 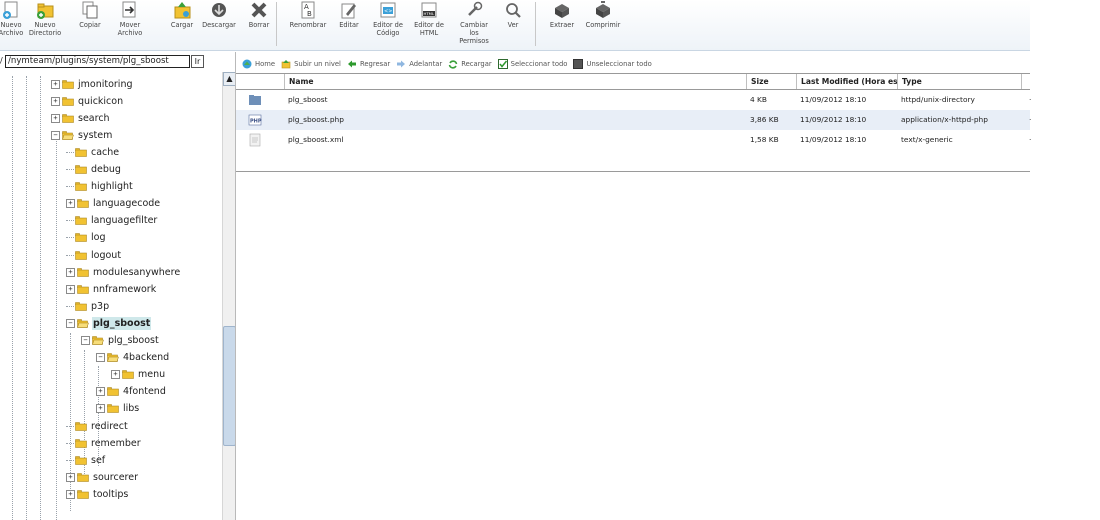 What do you see at coordinates (197, 61) in the screenshot?
I see `path-go-button: Ir` at bounding box center [197, 61].